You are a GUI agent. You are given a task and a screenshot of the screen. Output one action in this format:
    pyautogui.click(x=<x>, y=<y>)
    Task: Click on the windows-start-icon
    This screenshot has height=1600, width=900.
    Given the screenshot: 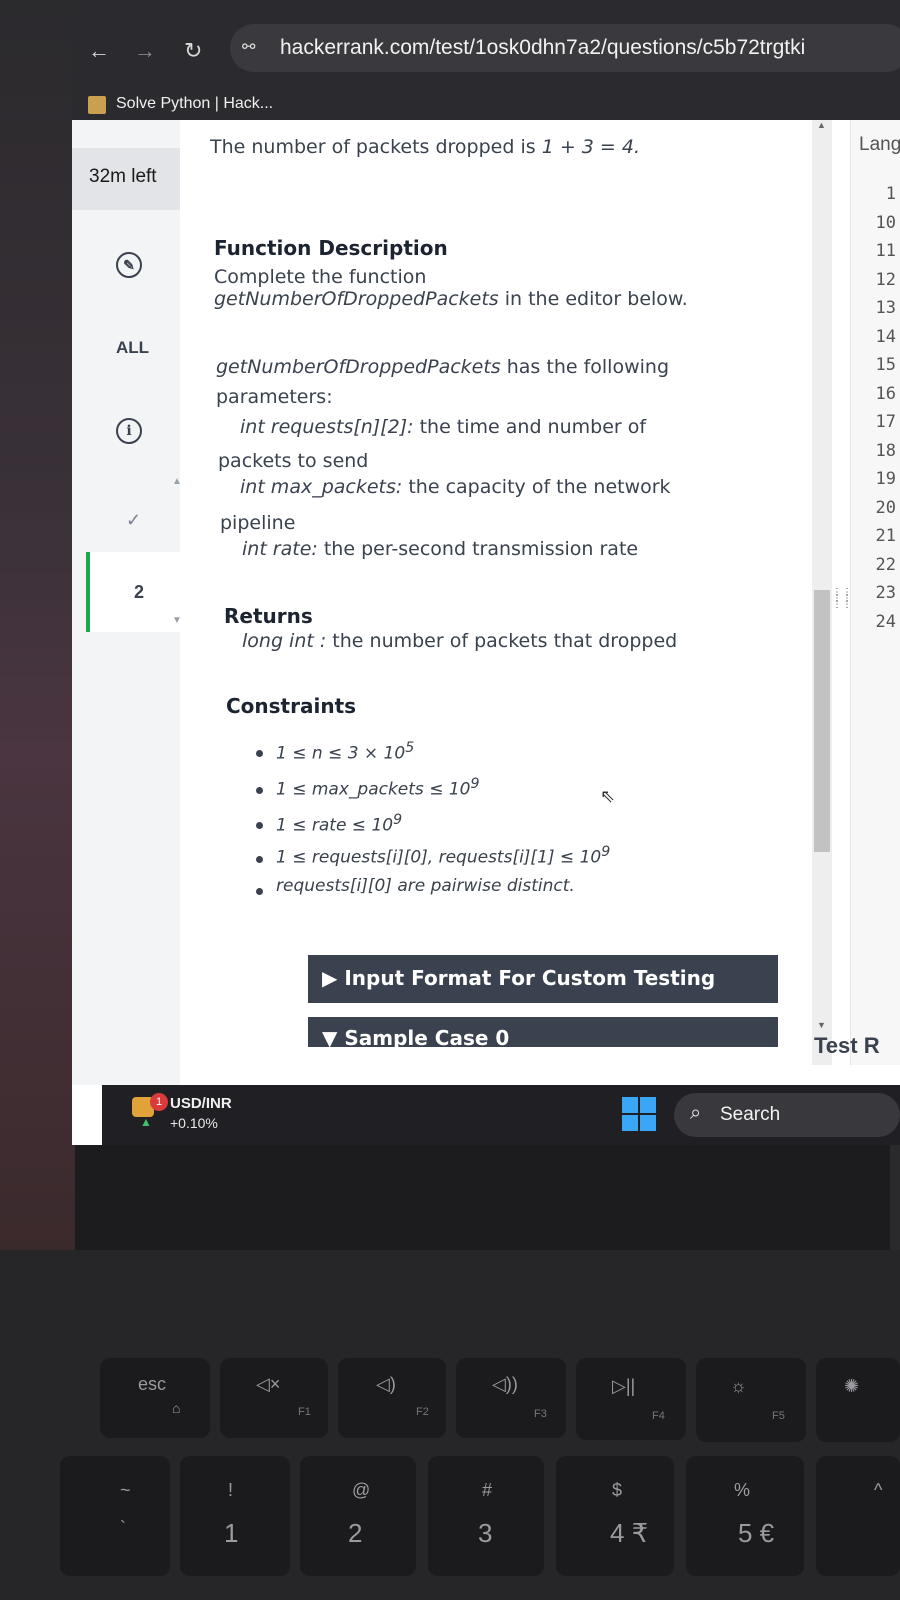 What is the action you would take?
    pyautogui.click(x=639, y=1114)
    